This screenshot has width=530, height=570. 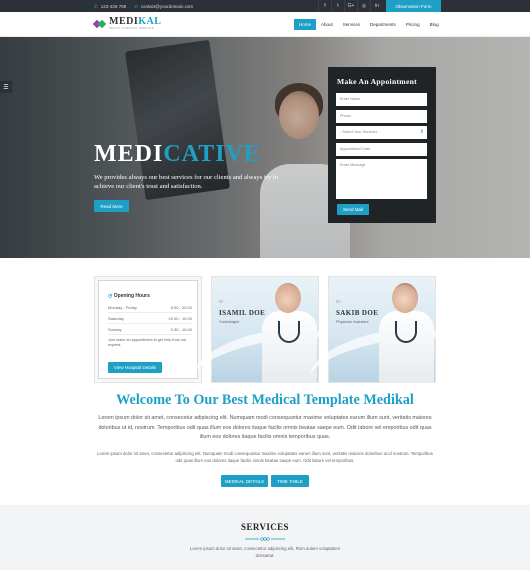 What do you see at coordinates (327, 24) in the screenshot?
I see `nav-item-about: About` at bounding box center [327, 24].